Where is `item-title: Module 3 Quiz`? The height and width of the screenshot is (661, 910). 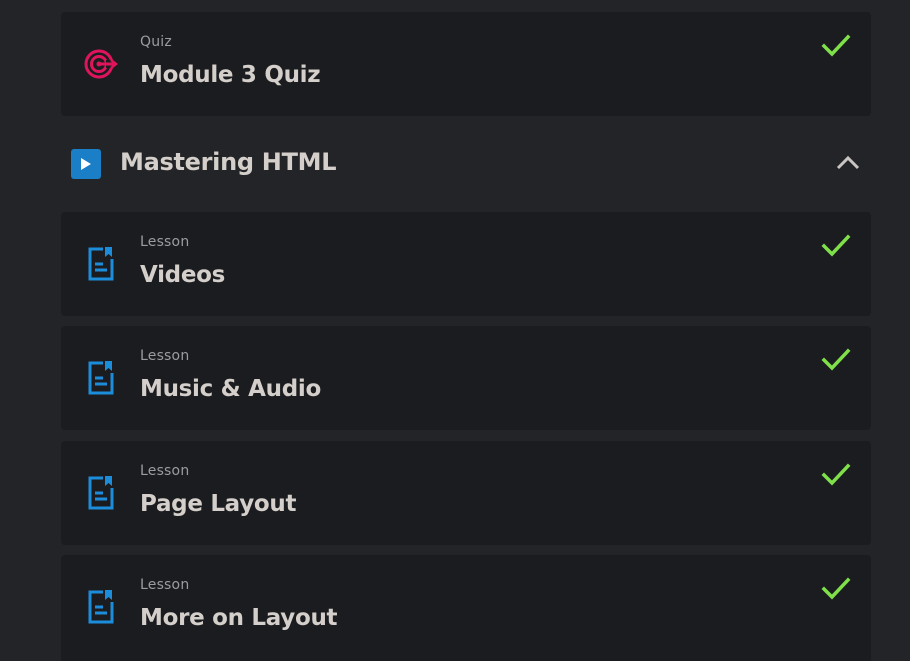
item-title: Module 3 Quiz is located at coordinates (230, 75).